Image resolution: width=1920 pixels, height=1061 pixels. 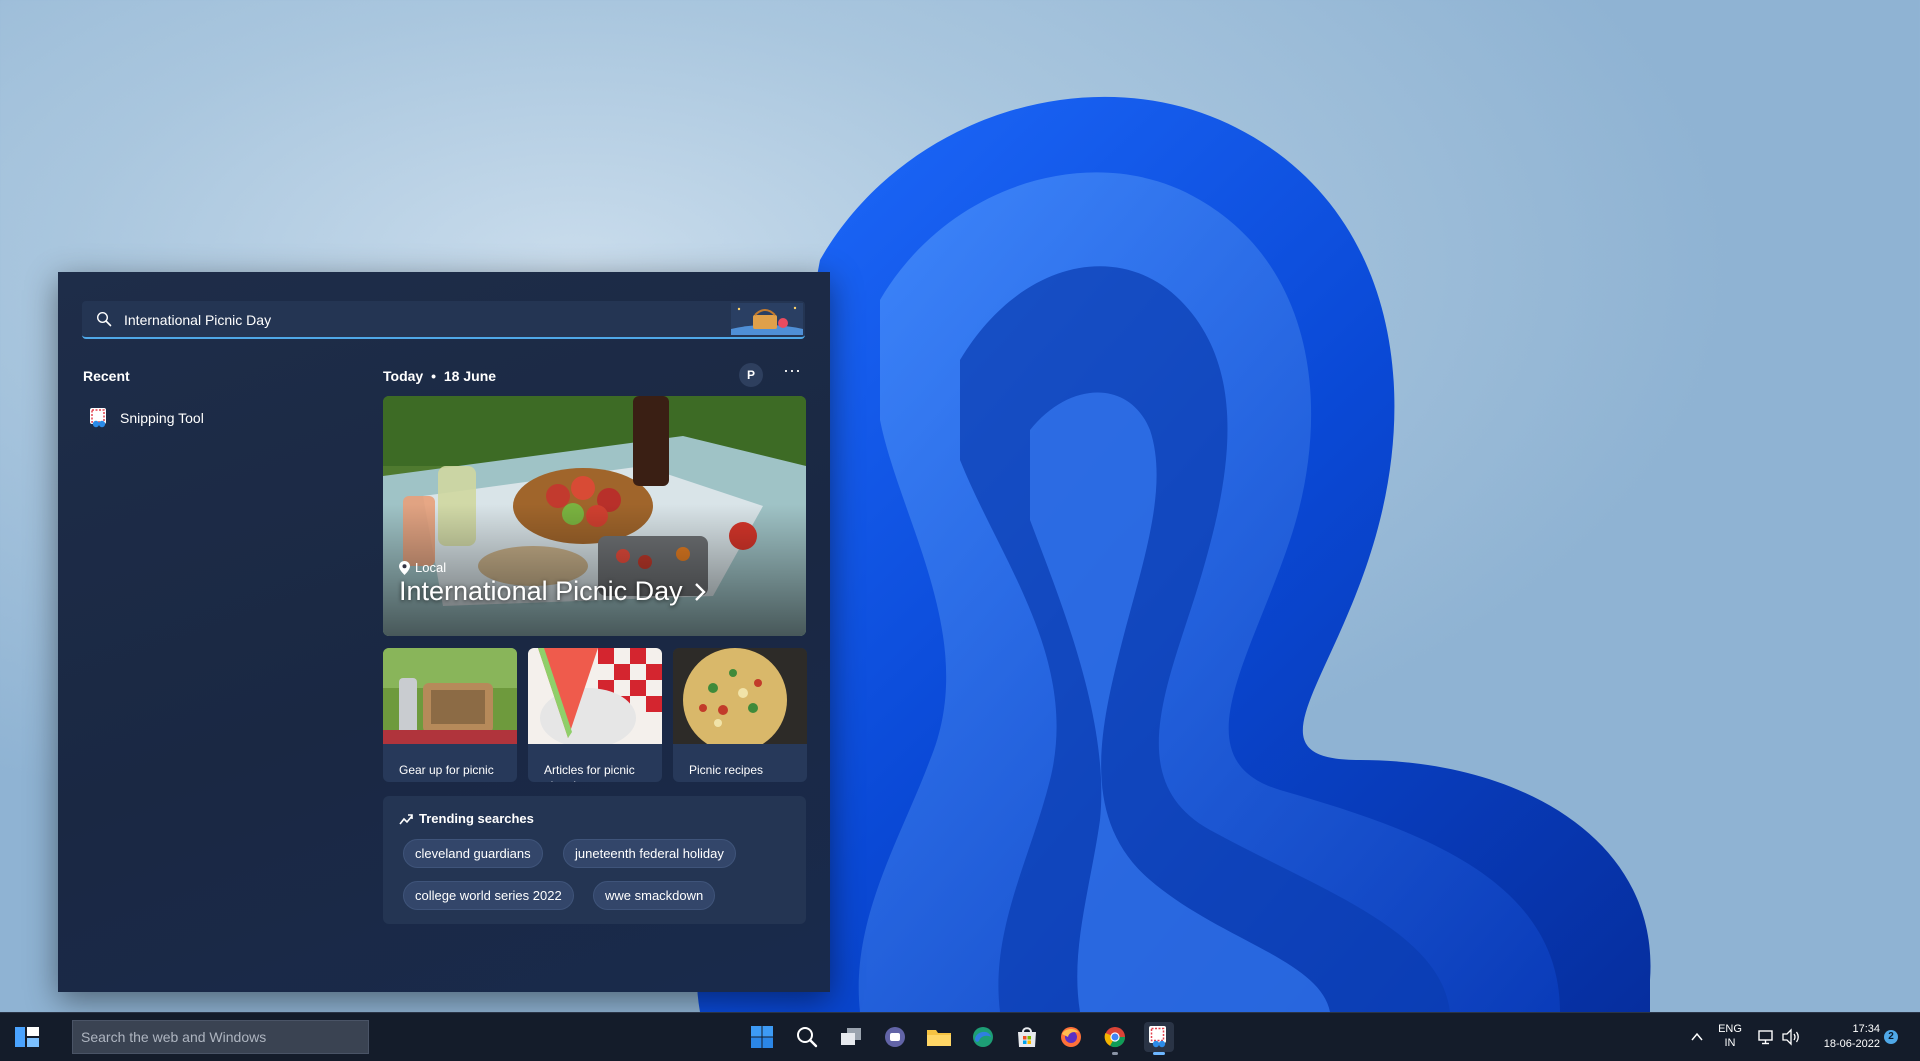 I want to click on active-indicator, so click(x=1159, y=1053).